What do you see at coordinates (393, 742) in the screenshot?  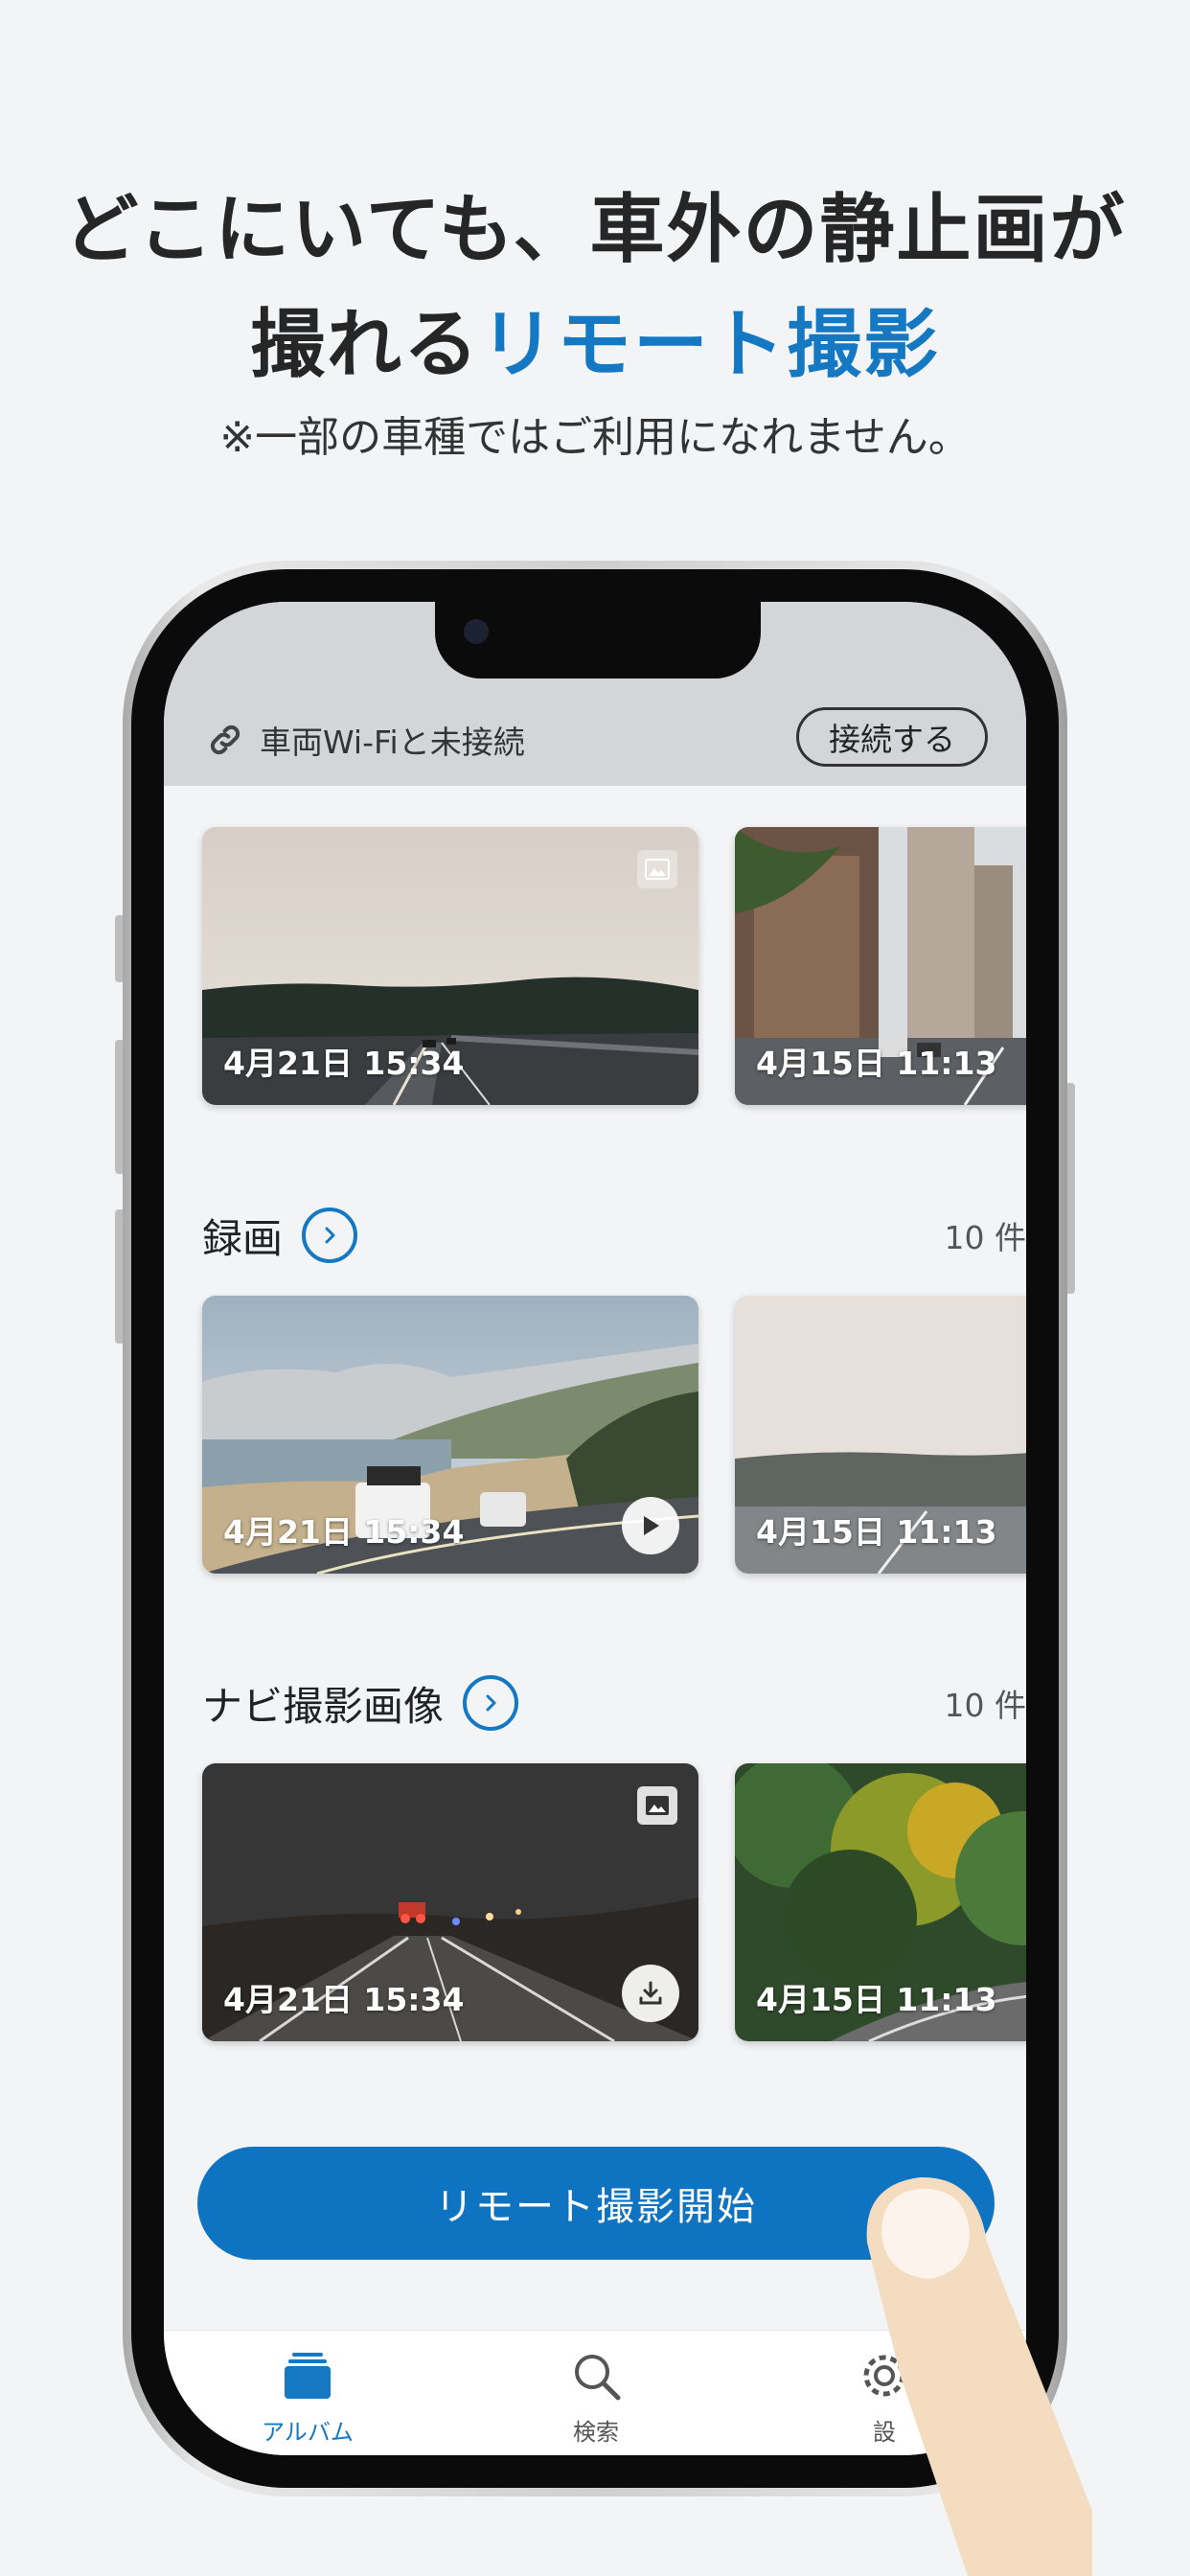 I see `wifi-status-text: 車両Wi-Fiと未接続` at bounding box center [393, 742].